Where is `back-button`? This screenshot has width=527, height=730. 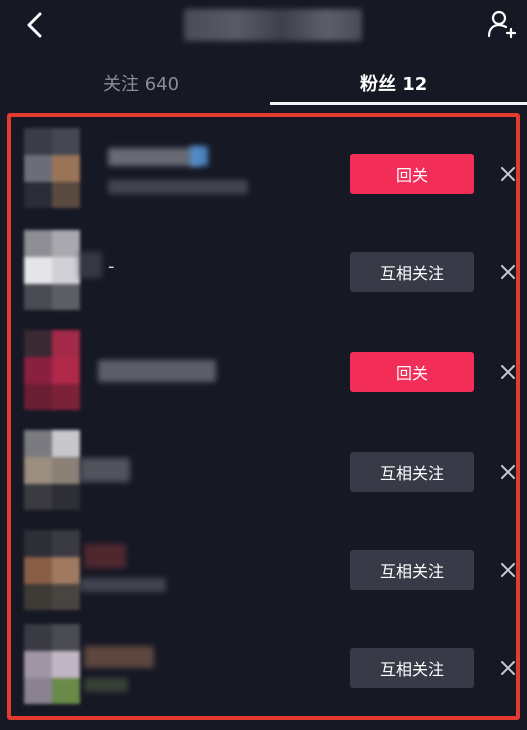 back-button is located at coordinates (35, 25).